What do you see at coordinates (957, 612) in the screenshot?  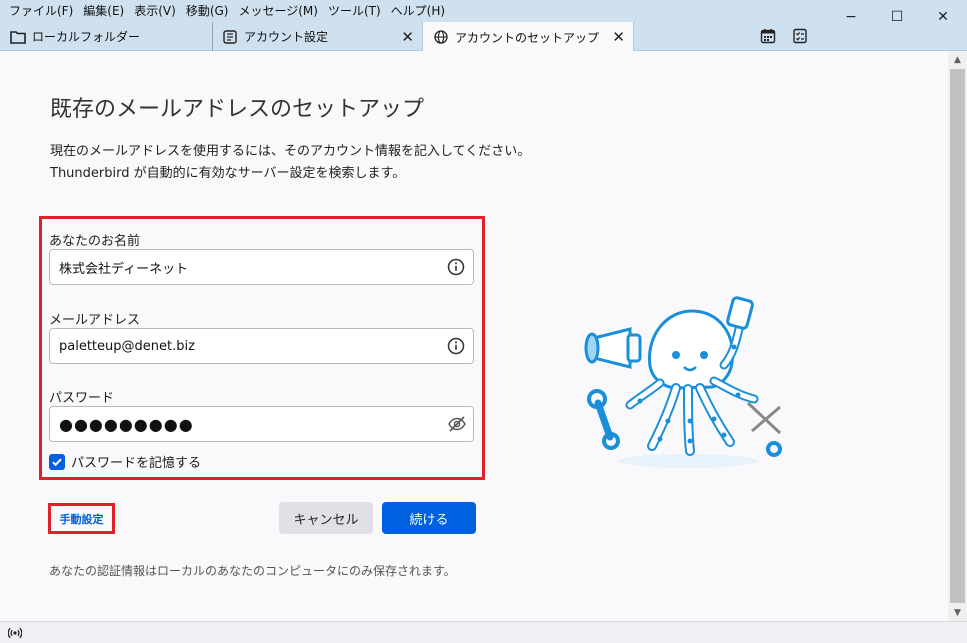 I see `scroll-down-arrow-icon: ▼` at bounding box center [957, 612].